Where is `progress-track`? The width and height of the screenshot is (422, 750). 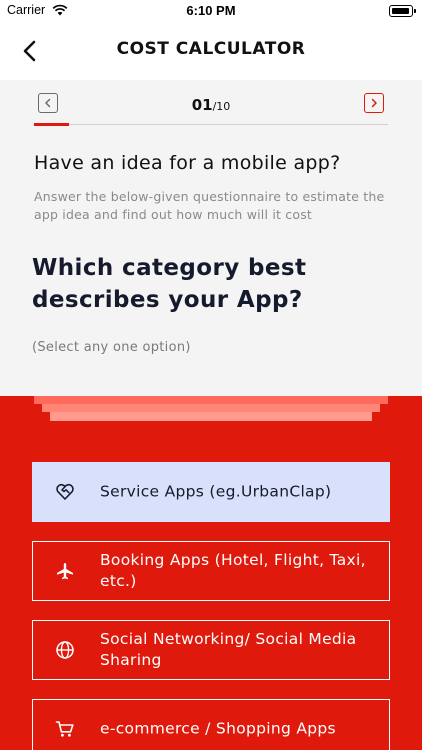 progress-track is located at coordinates (211, 124).